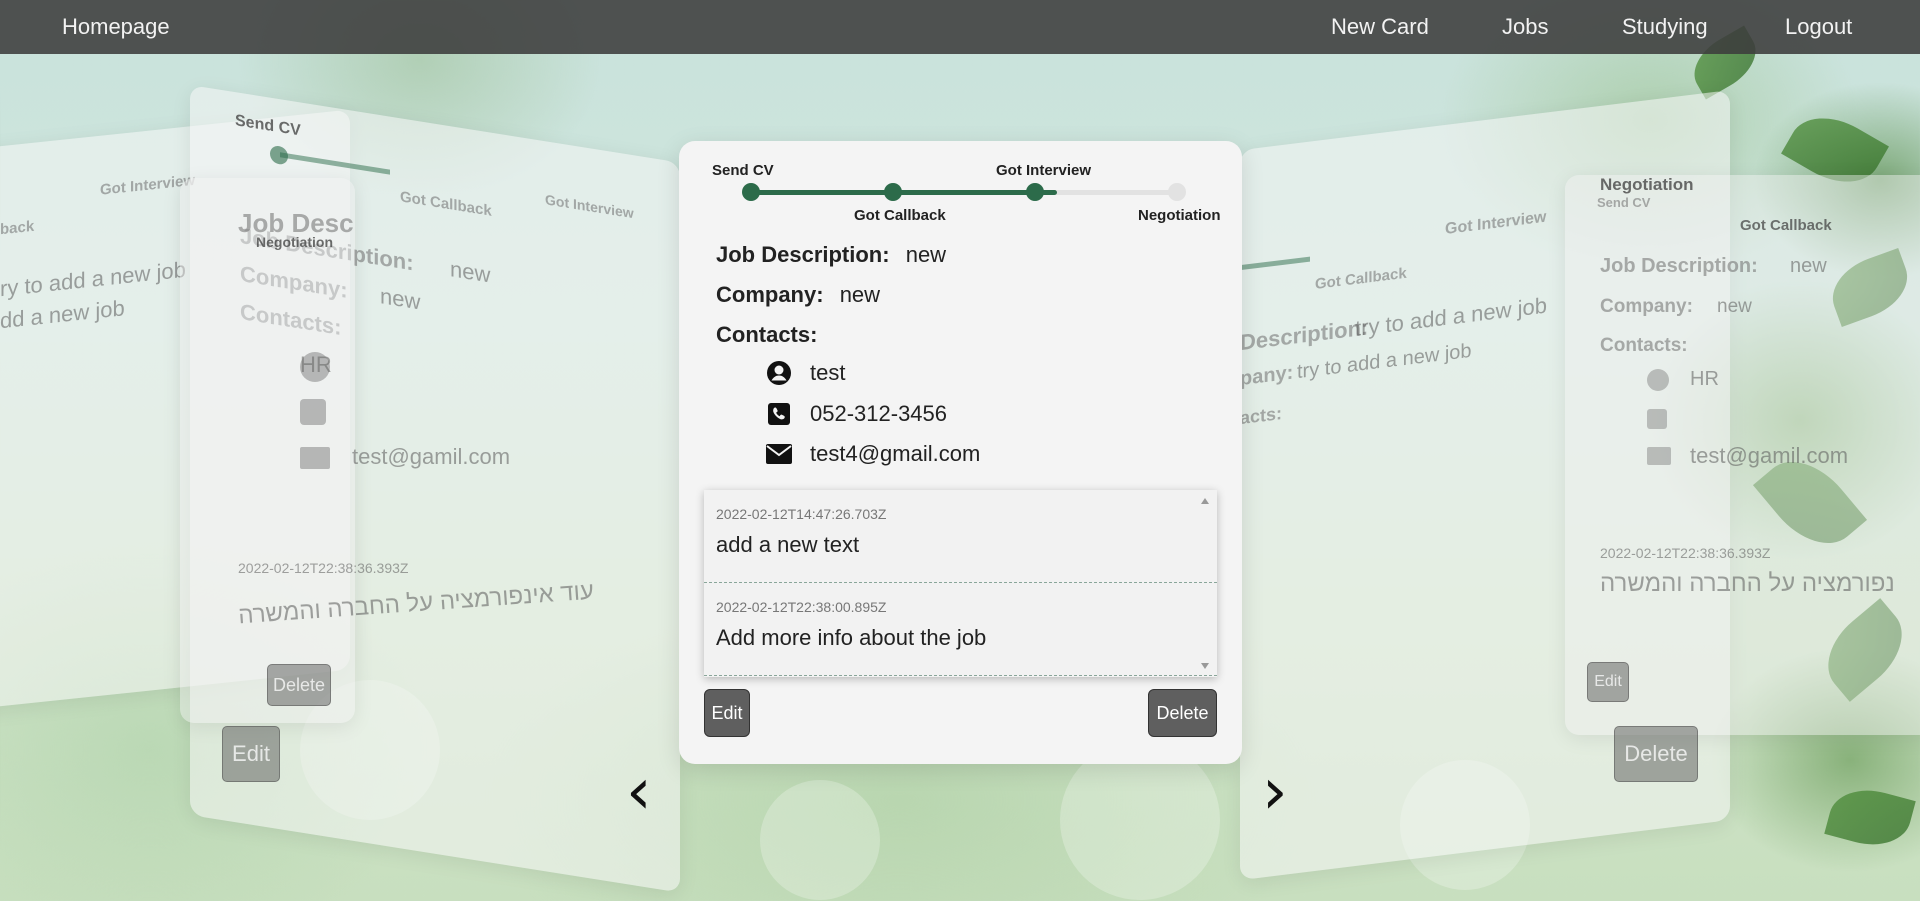 Image resolution: width=1920 pixels, height=901 pixels. What do you see at coordinates (446, 204) in the screenshot?
I see `left-stage-label: Got Callback` at bounding box center [446, 204].